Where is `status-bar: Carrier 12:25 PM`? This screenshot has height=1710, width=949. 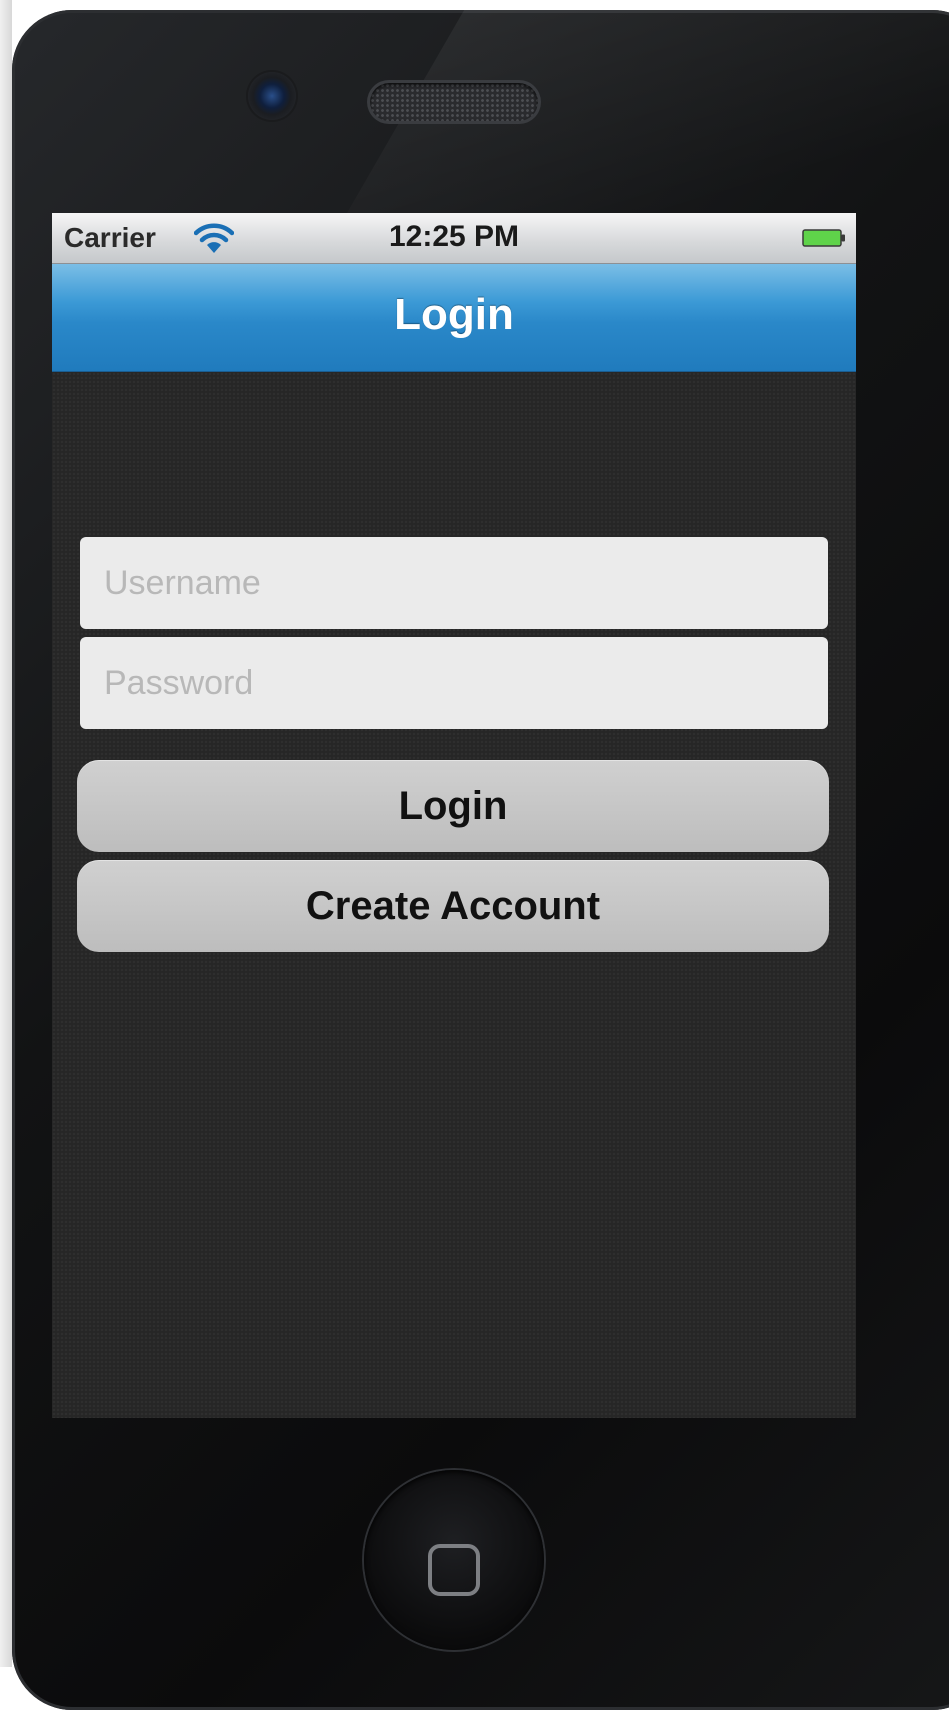
status-bar: Carrier 12:25 PM is located at coordinates (454, 238).